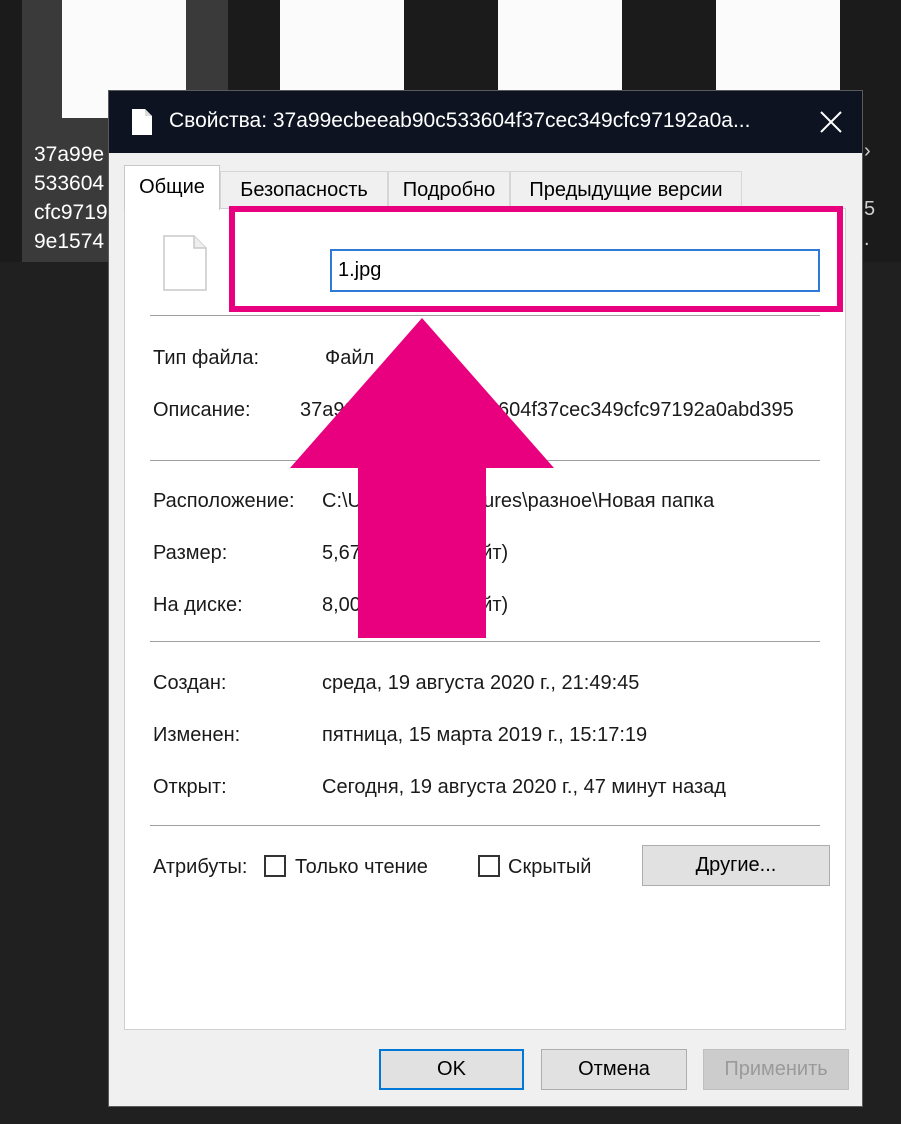  Describe the element at coordinates (451, 1069) in the screenshot. I see `ok-button: OK` at that location.